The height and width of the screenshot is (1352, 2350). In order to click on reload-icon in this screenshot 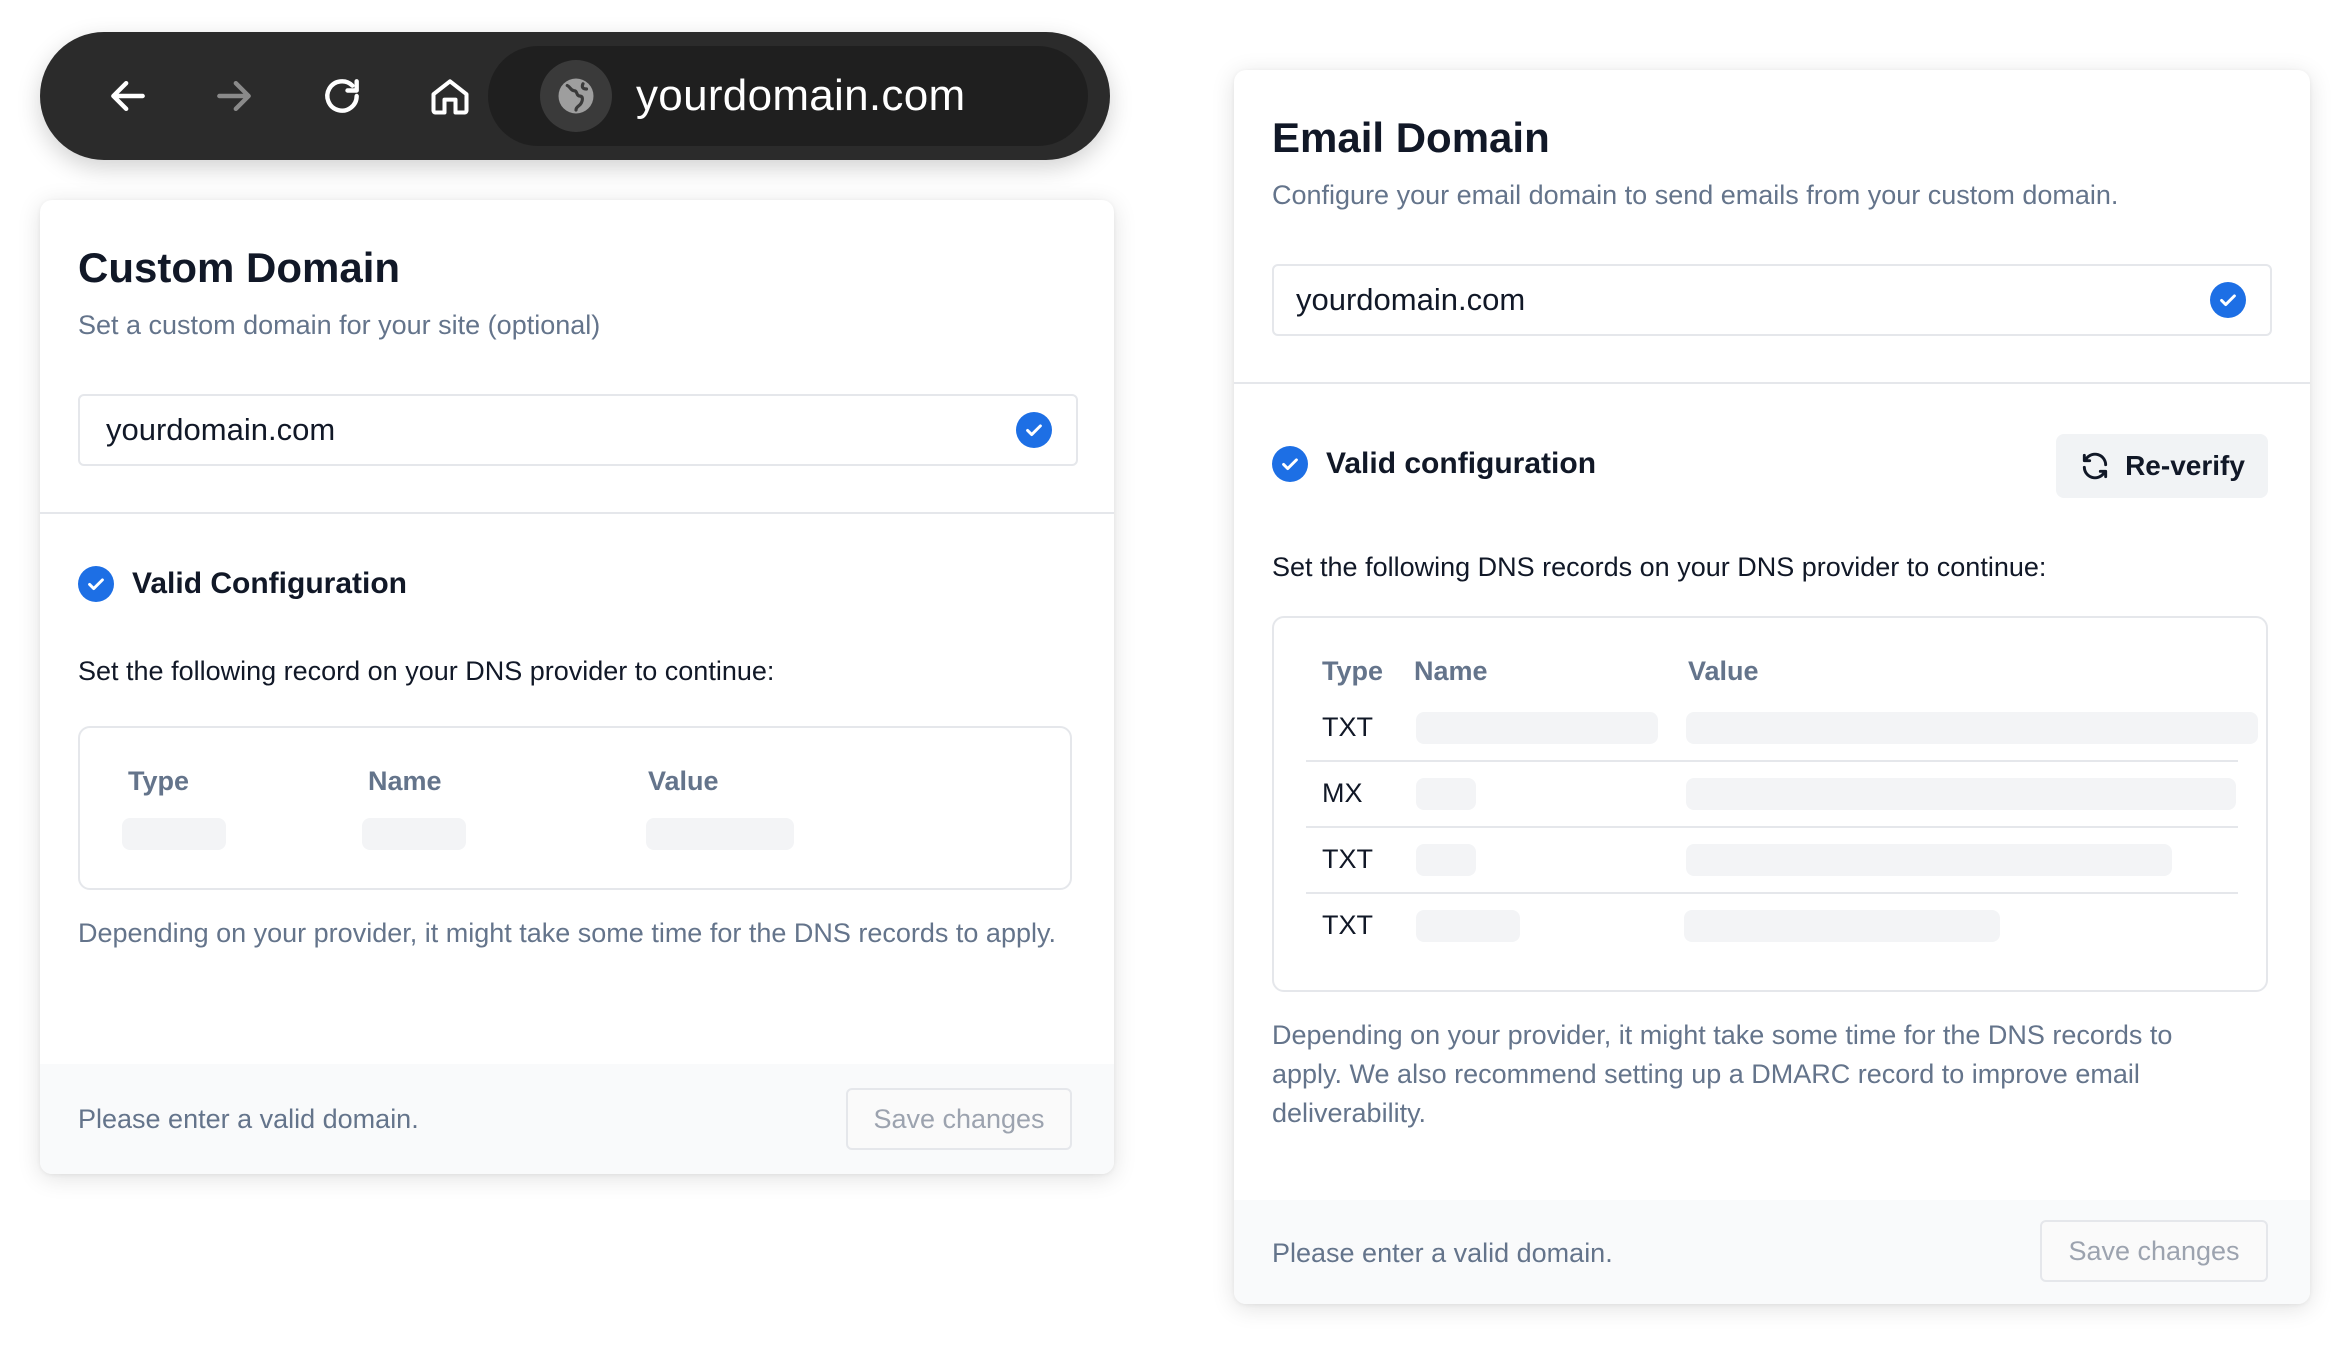, I will do `click(342, 96)`.